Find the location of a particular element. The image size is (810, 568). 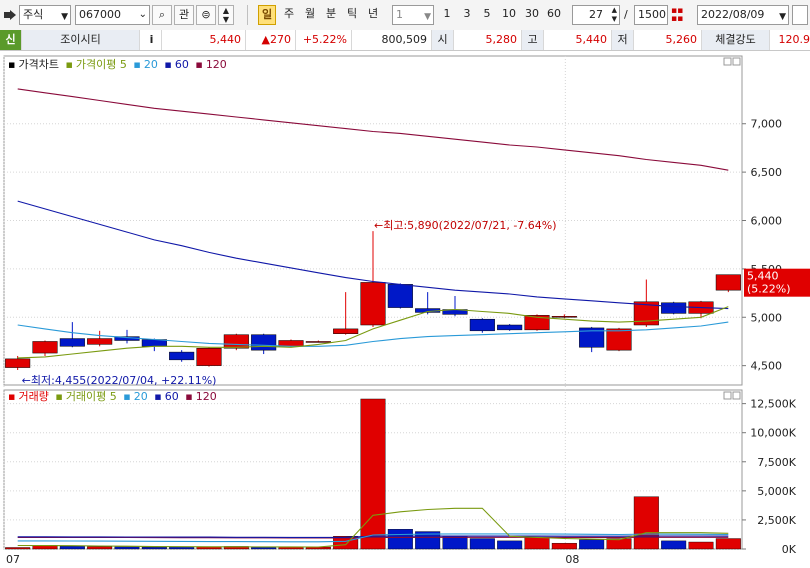

volume-tick-label: 7,500K is located at coordinates (776, 462).